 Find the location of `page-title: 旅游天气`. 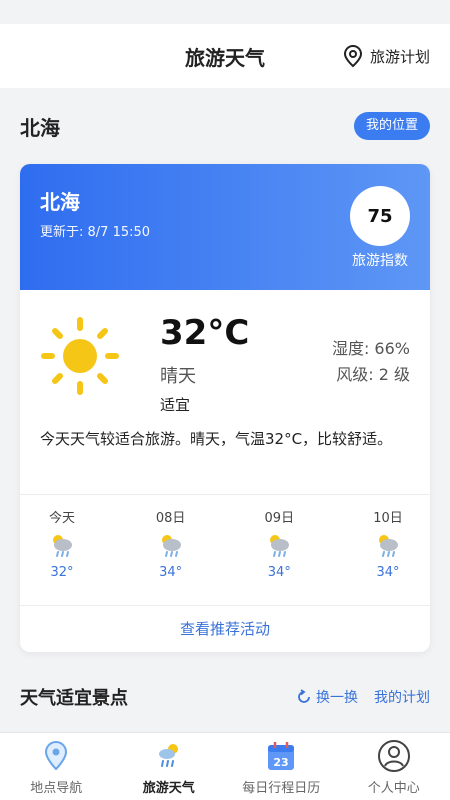

page-title: 旅游天气 is located at coordinates (225, 57).